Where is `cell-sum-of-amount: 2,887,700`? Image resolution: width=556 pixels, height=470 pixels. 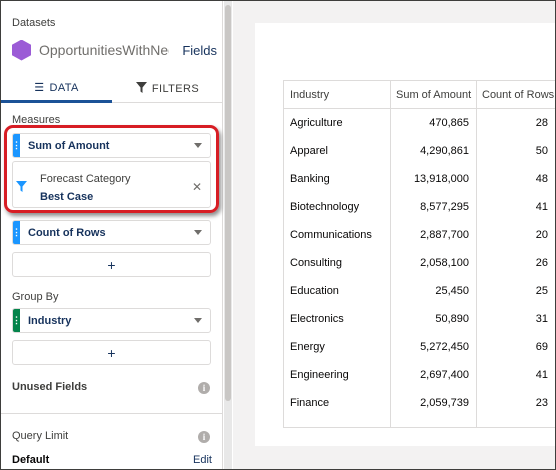 cell-sum-of-amount: 2,887,700 is located at coordinates (444, 235).